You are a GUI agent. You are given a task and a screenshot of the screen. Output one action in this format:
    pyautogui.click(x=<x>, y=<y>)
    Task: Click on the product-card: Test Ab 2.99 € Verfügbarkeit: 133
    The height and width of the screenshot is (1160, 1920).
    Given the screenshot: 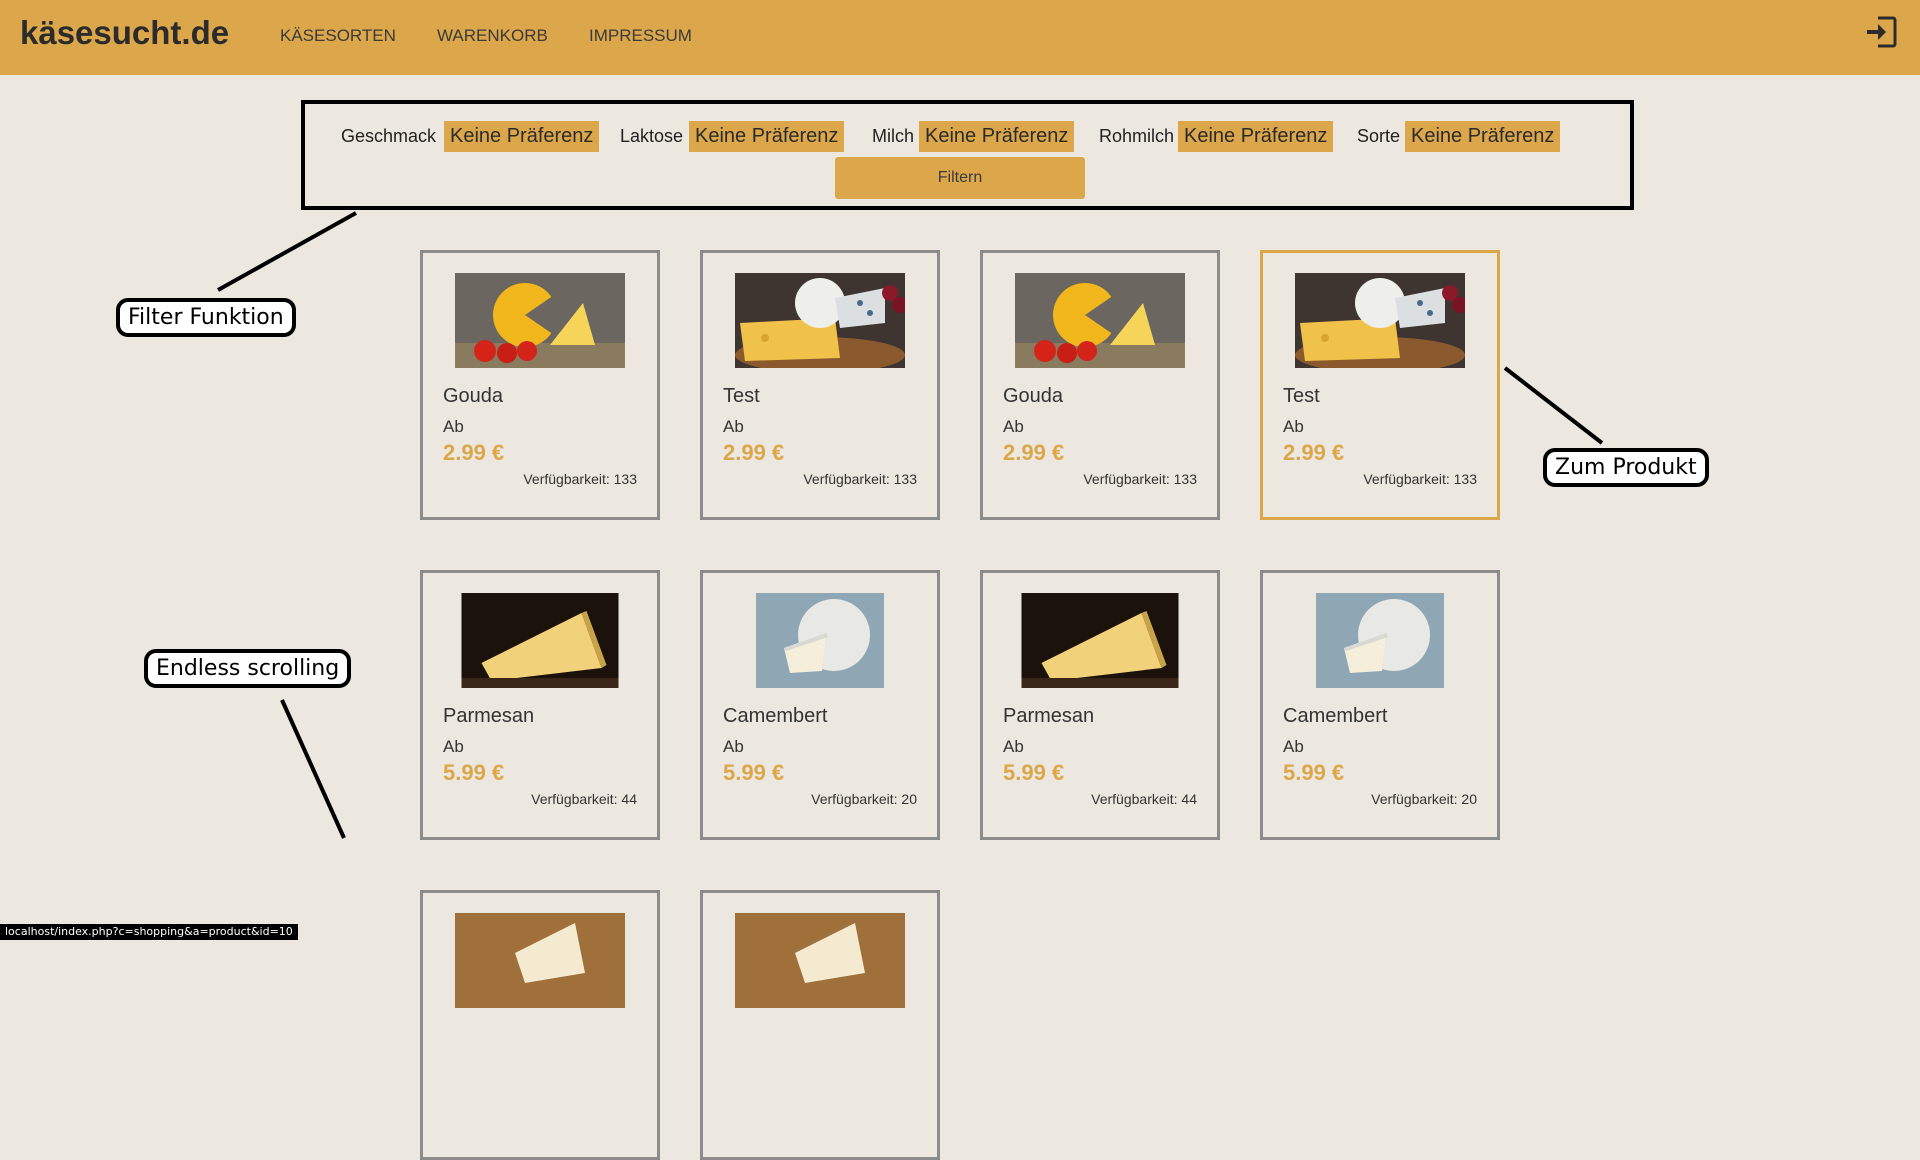 What is the action you would take?
    pyautogui.click(x=820, y=385)
    